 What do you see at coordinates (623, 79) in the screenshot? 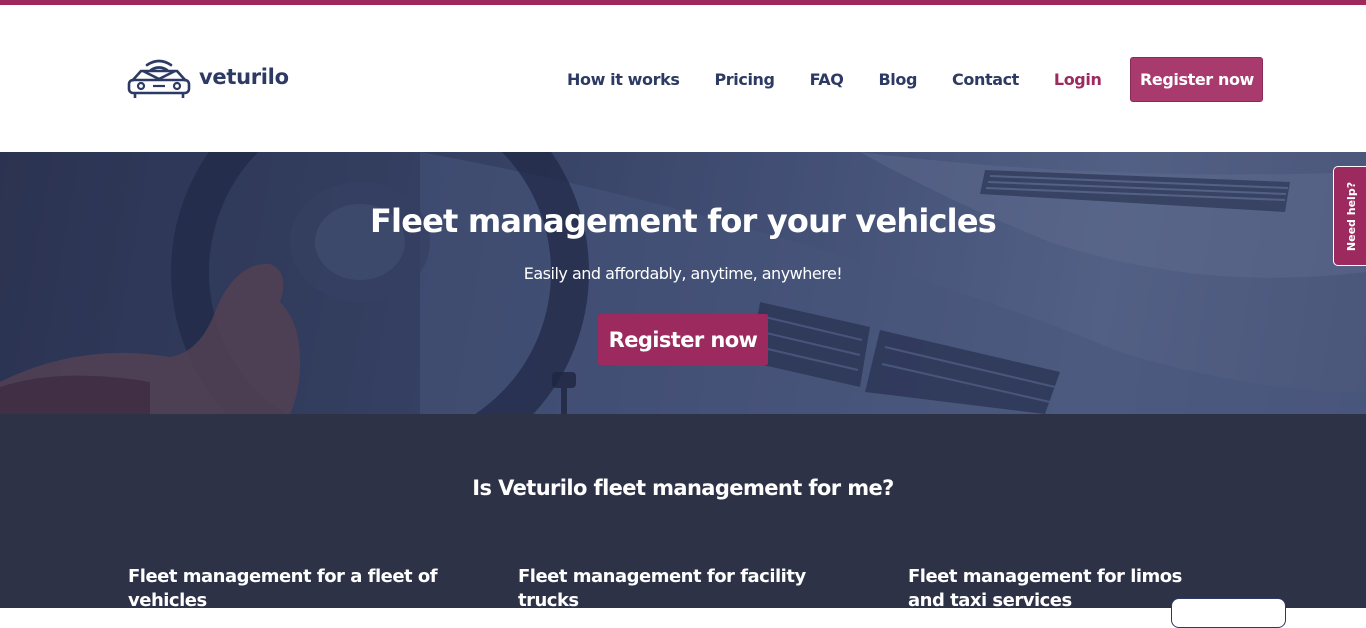
I see `nav-how-it-works: How it works` at bounding box center [623, 79].